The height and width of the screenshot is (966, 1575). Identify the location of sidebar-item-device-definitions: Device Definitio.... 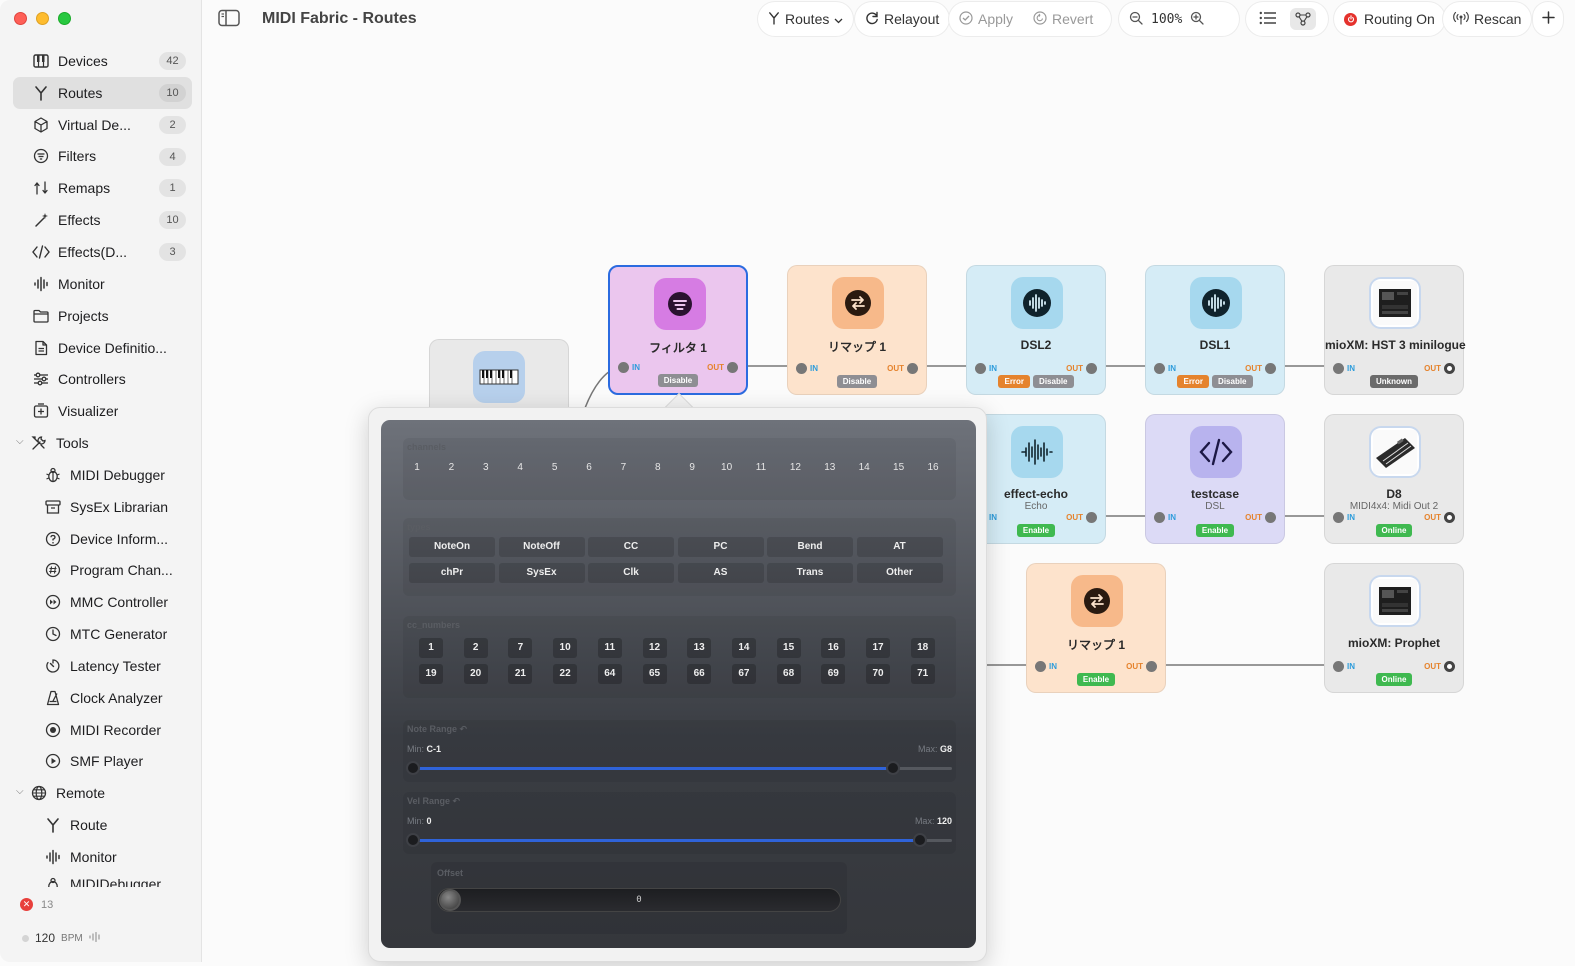
(102, 348).